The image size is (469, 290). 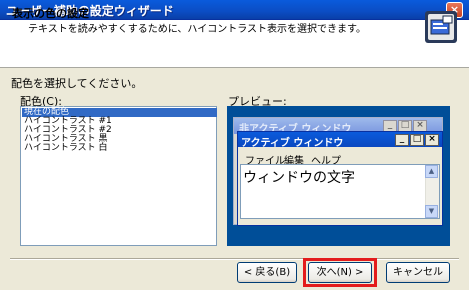 I want to click on cancel-button: キャンセル, so click(x=418, y=272).